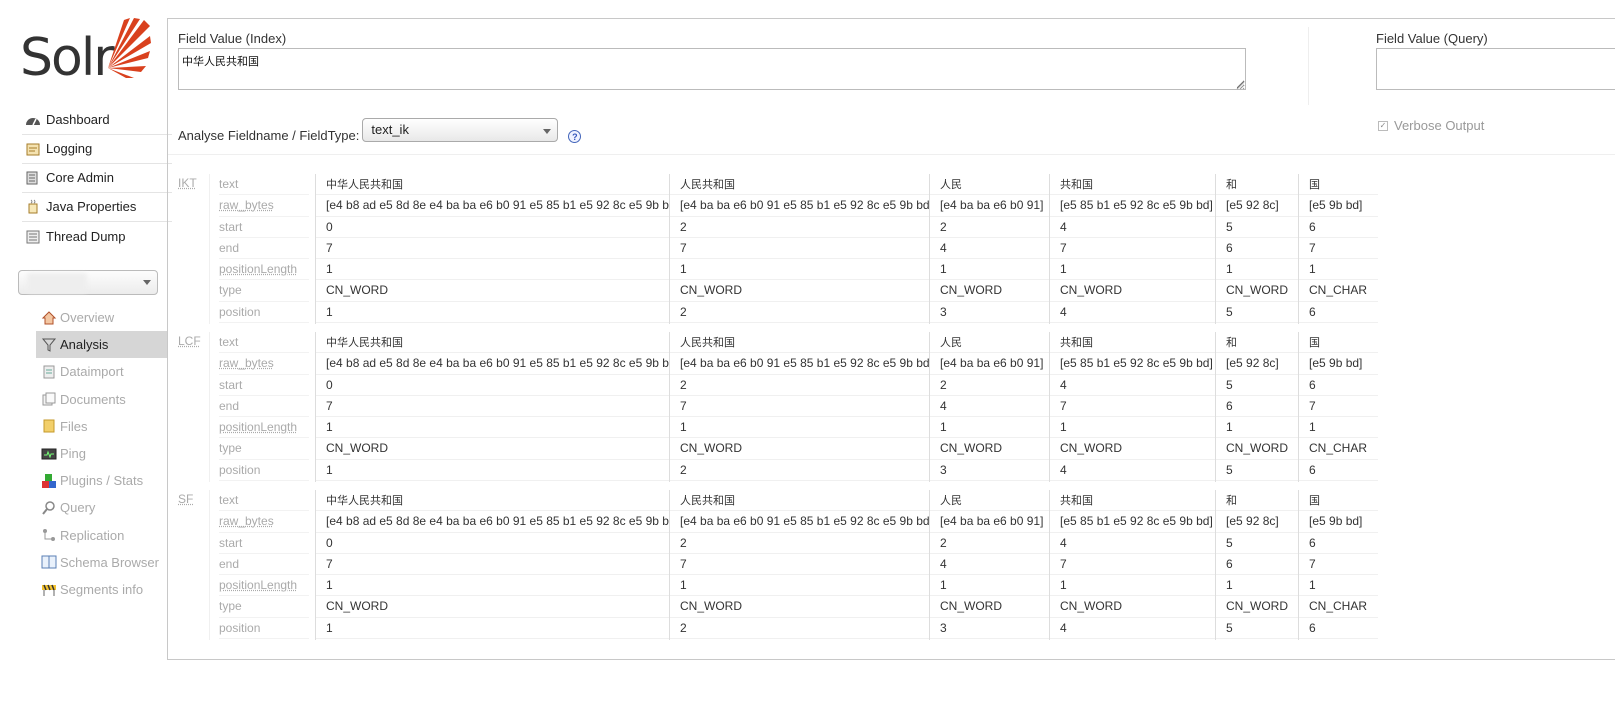 Image resolution: width=1615 pixels, height=728 pixels. Describe the element at coordinates (492, 501) in the screenshot. I see `token-text: 中华人民共和国` at that location.